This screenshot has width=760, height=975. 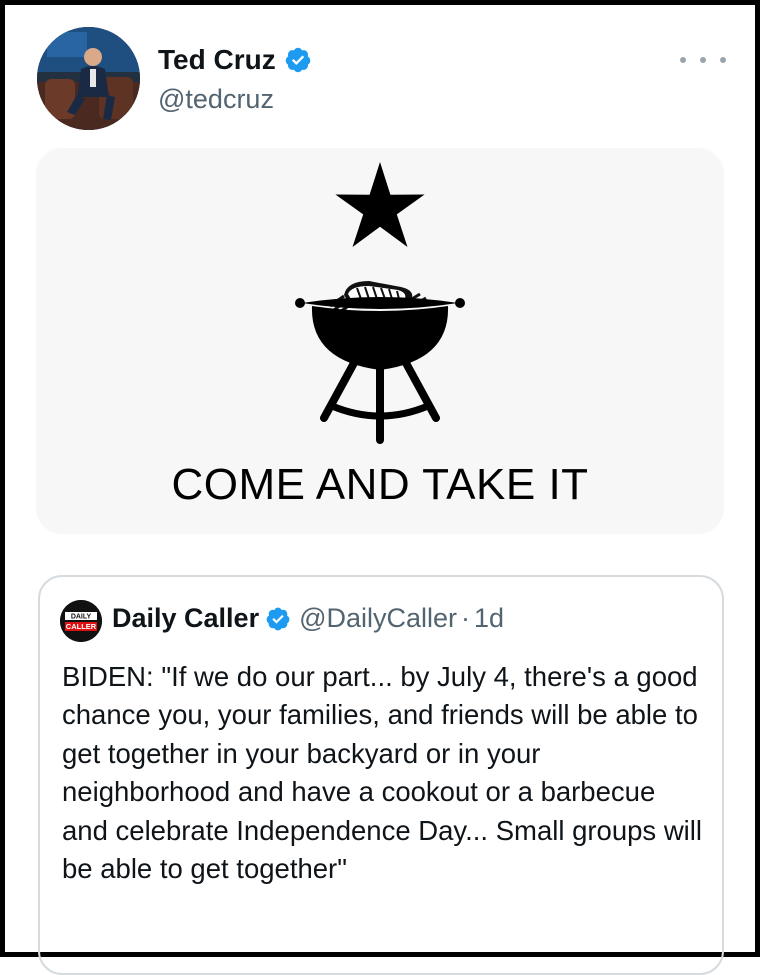 I want to click on avatar-photo, so click(x=88, y=78).